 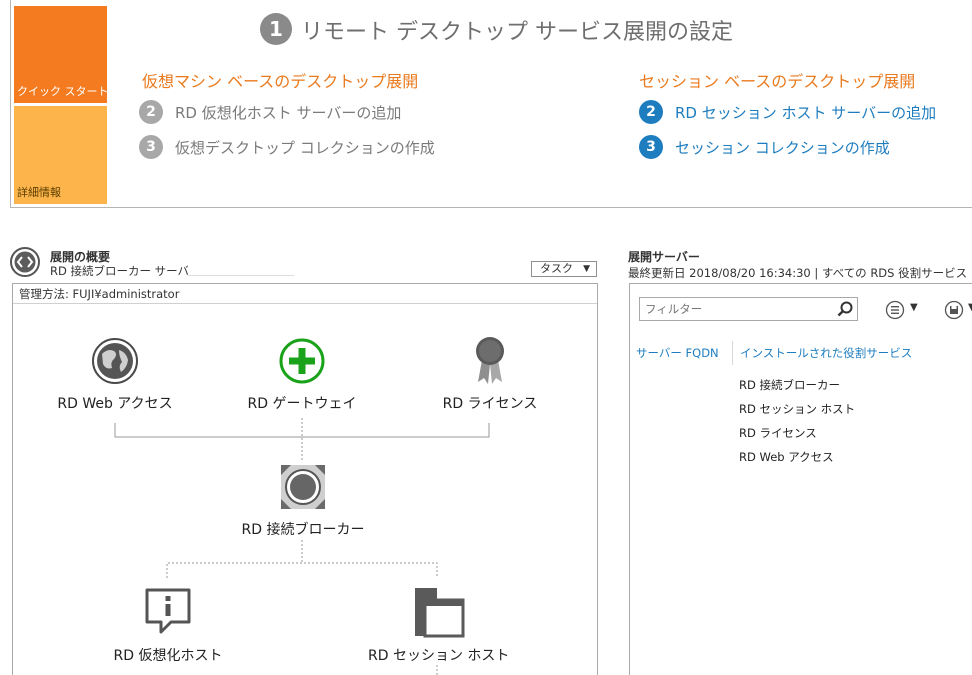 I want to click on connection-broker-icon, so click(x=303, y=487).